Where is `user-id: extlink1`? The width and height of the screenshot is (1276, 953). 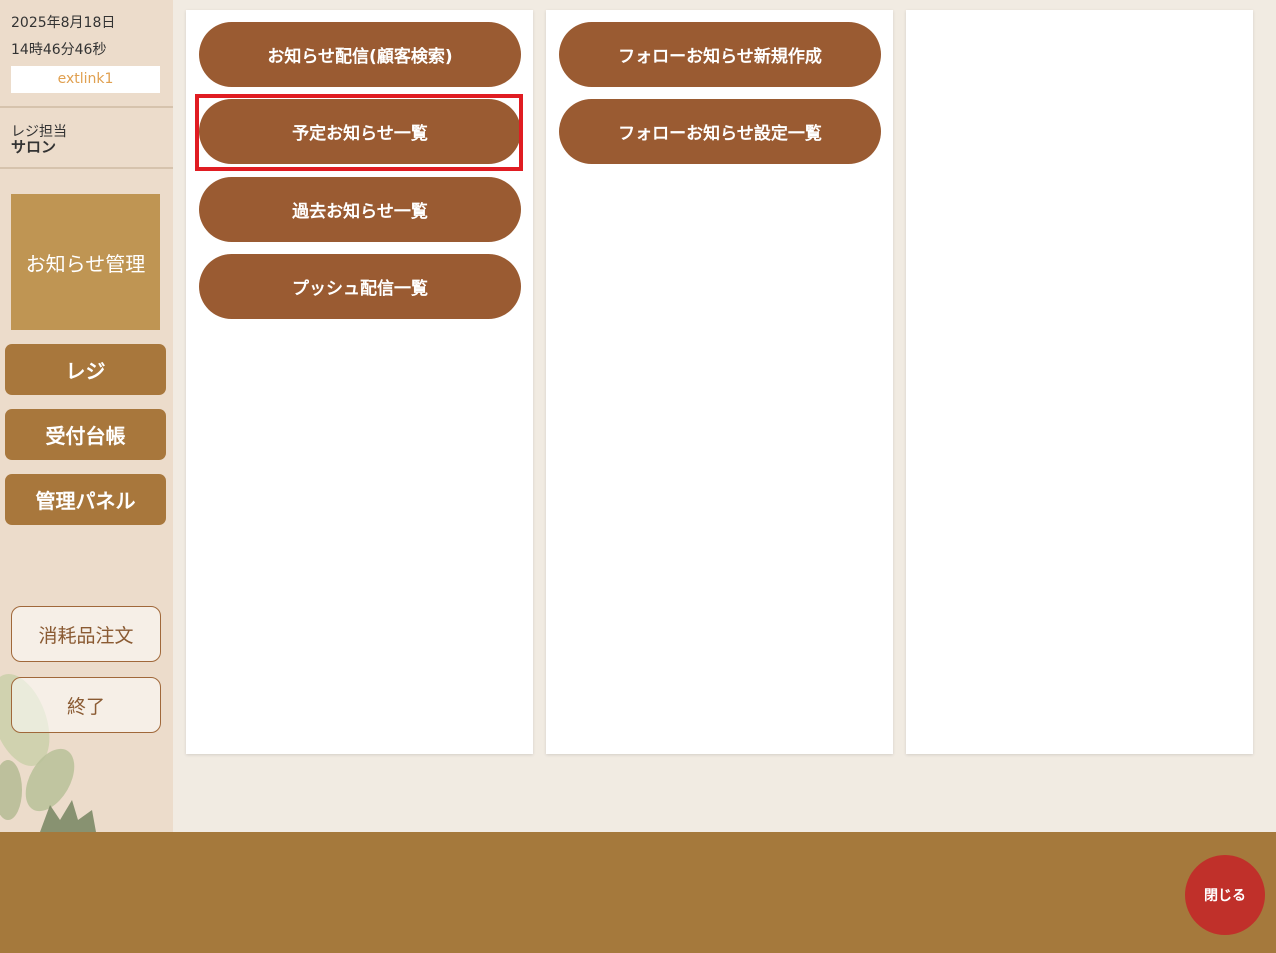
user-id: extlink1 is located at coordinates (85, 79).